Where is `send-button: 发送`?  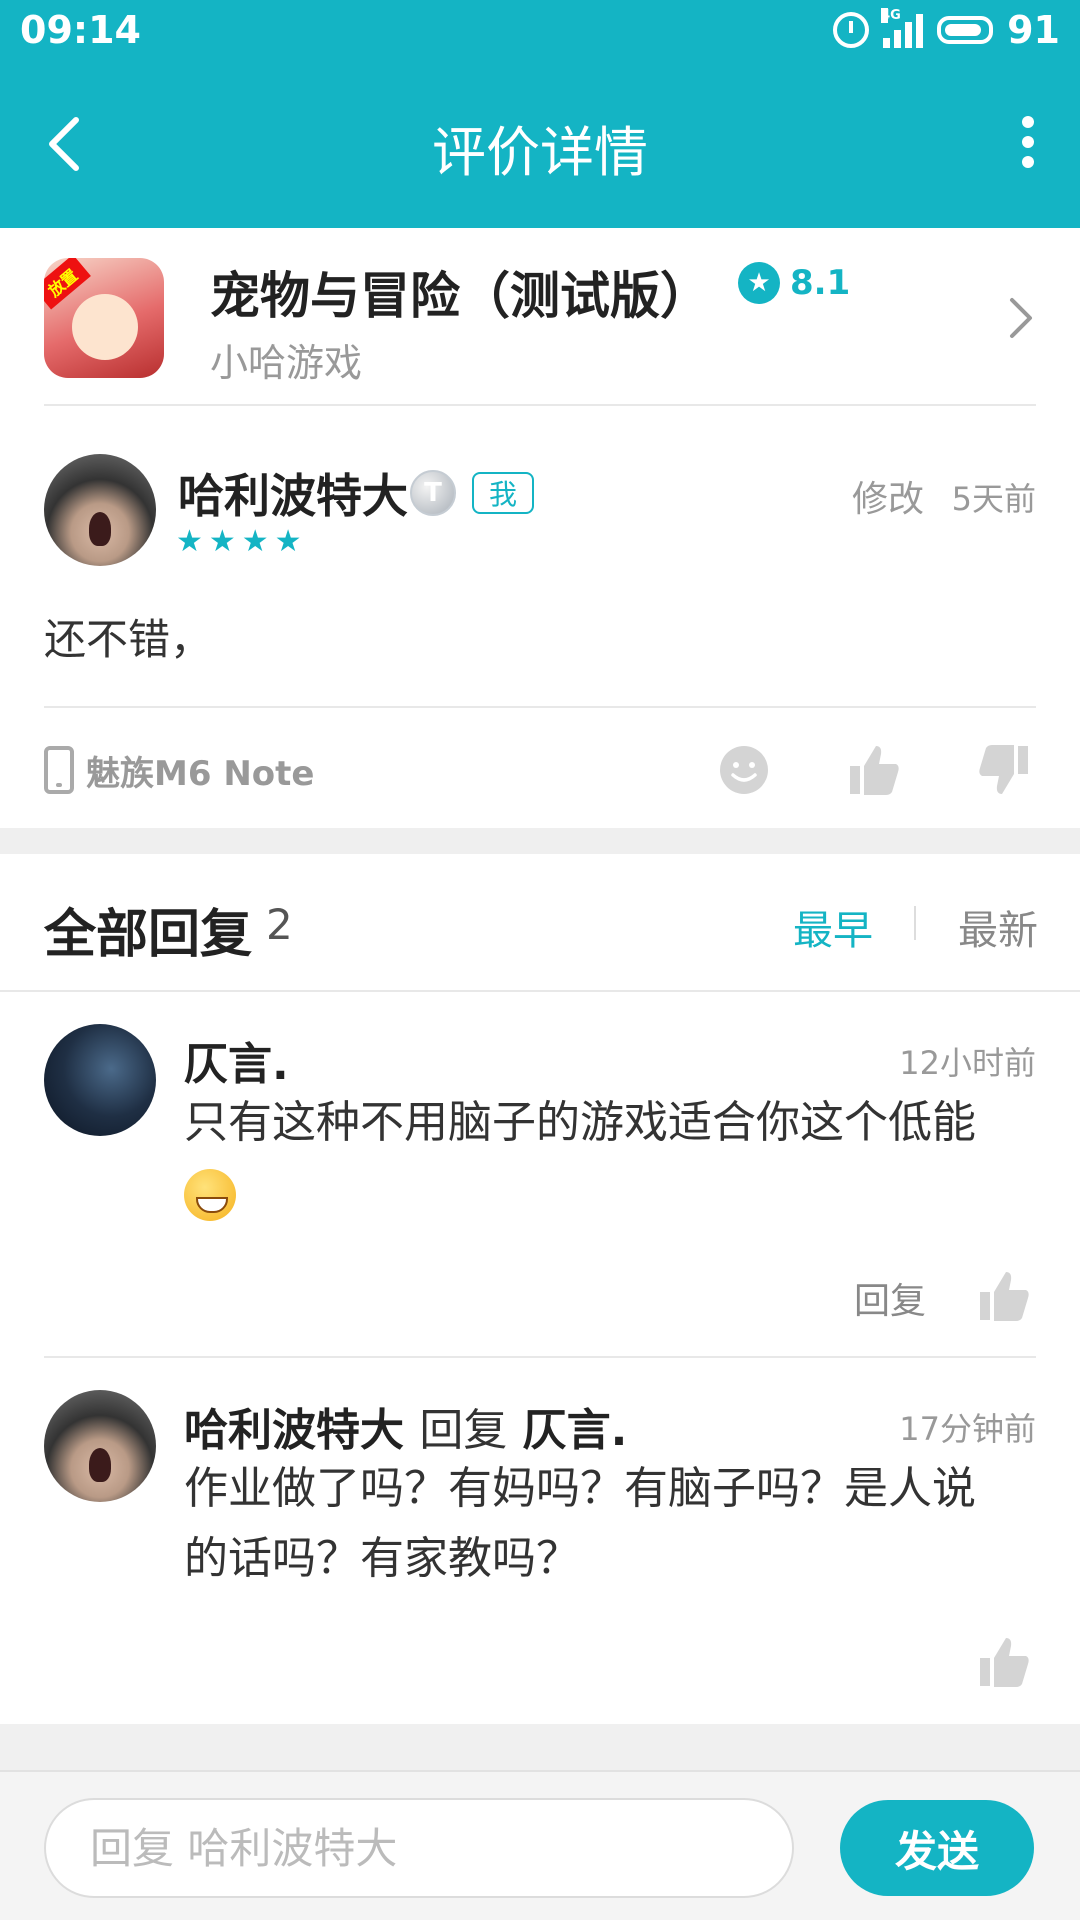
send-button: 发送 is located at coordinates (937, 1848).